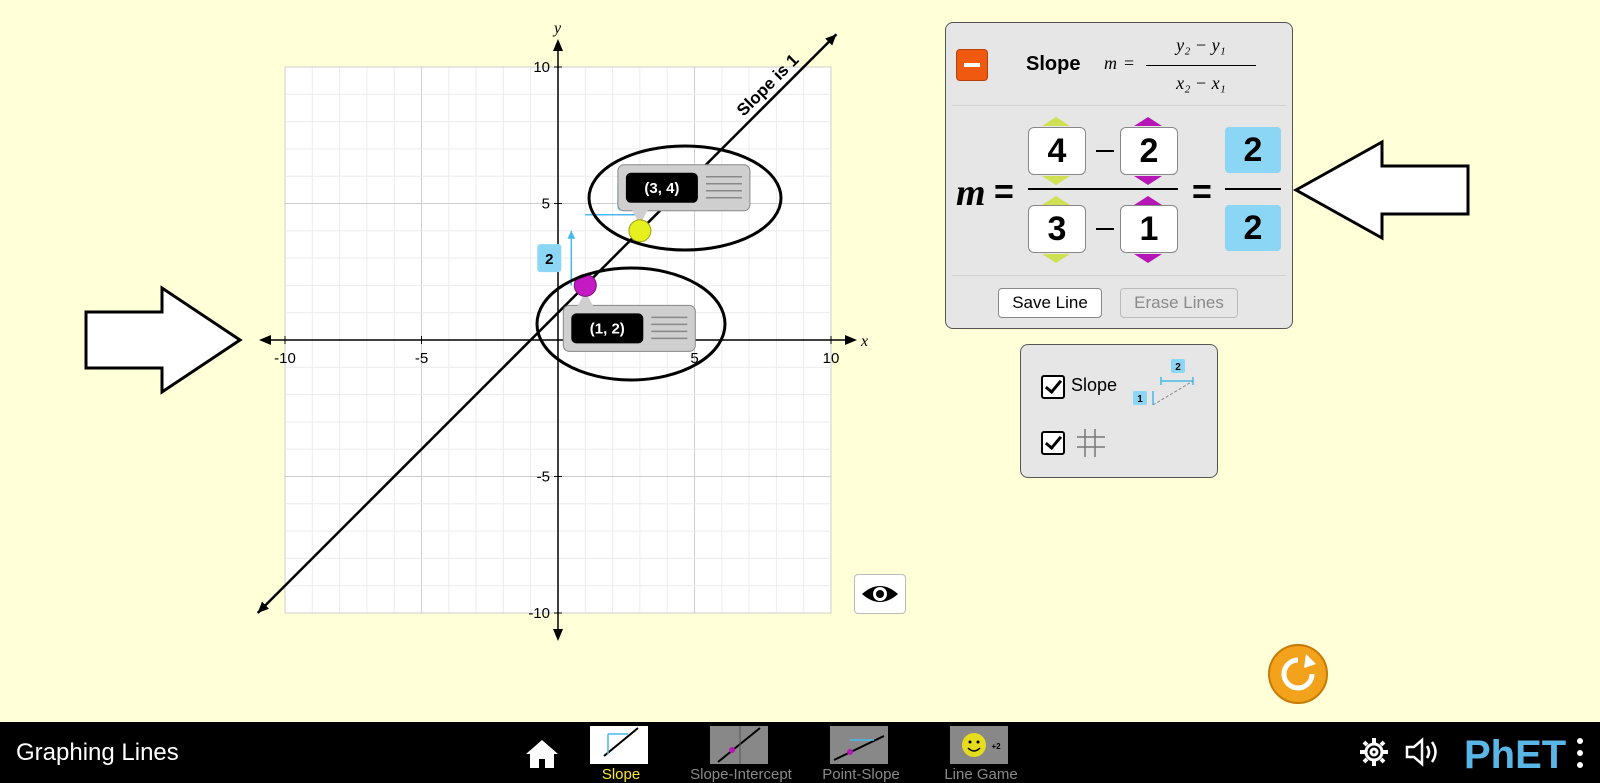  I want to click on y1-increment-arrow-icon, so click(1148, 121).